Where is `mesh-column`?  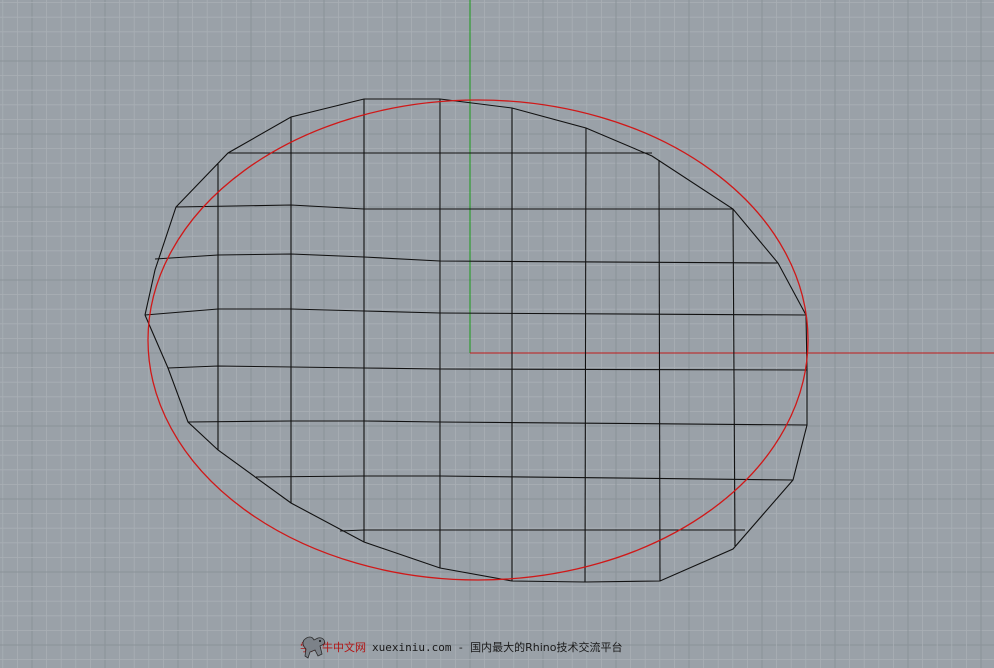 mesh-column is located at coordinates (734, 377).